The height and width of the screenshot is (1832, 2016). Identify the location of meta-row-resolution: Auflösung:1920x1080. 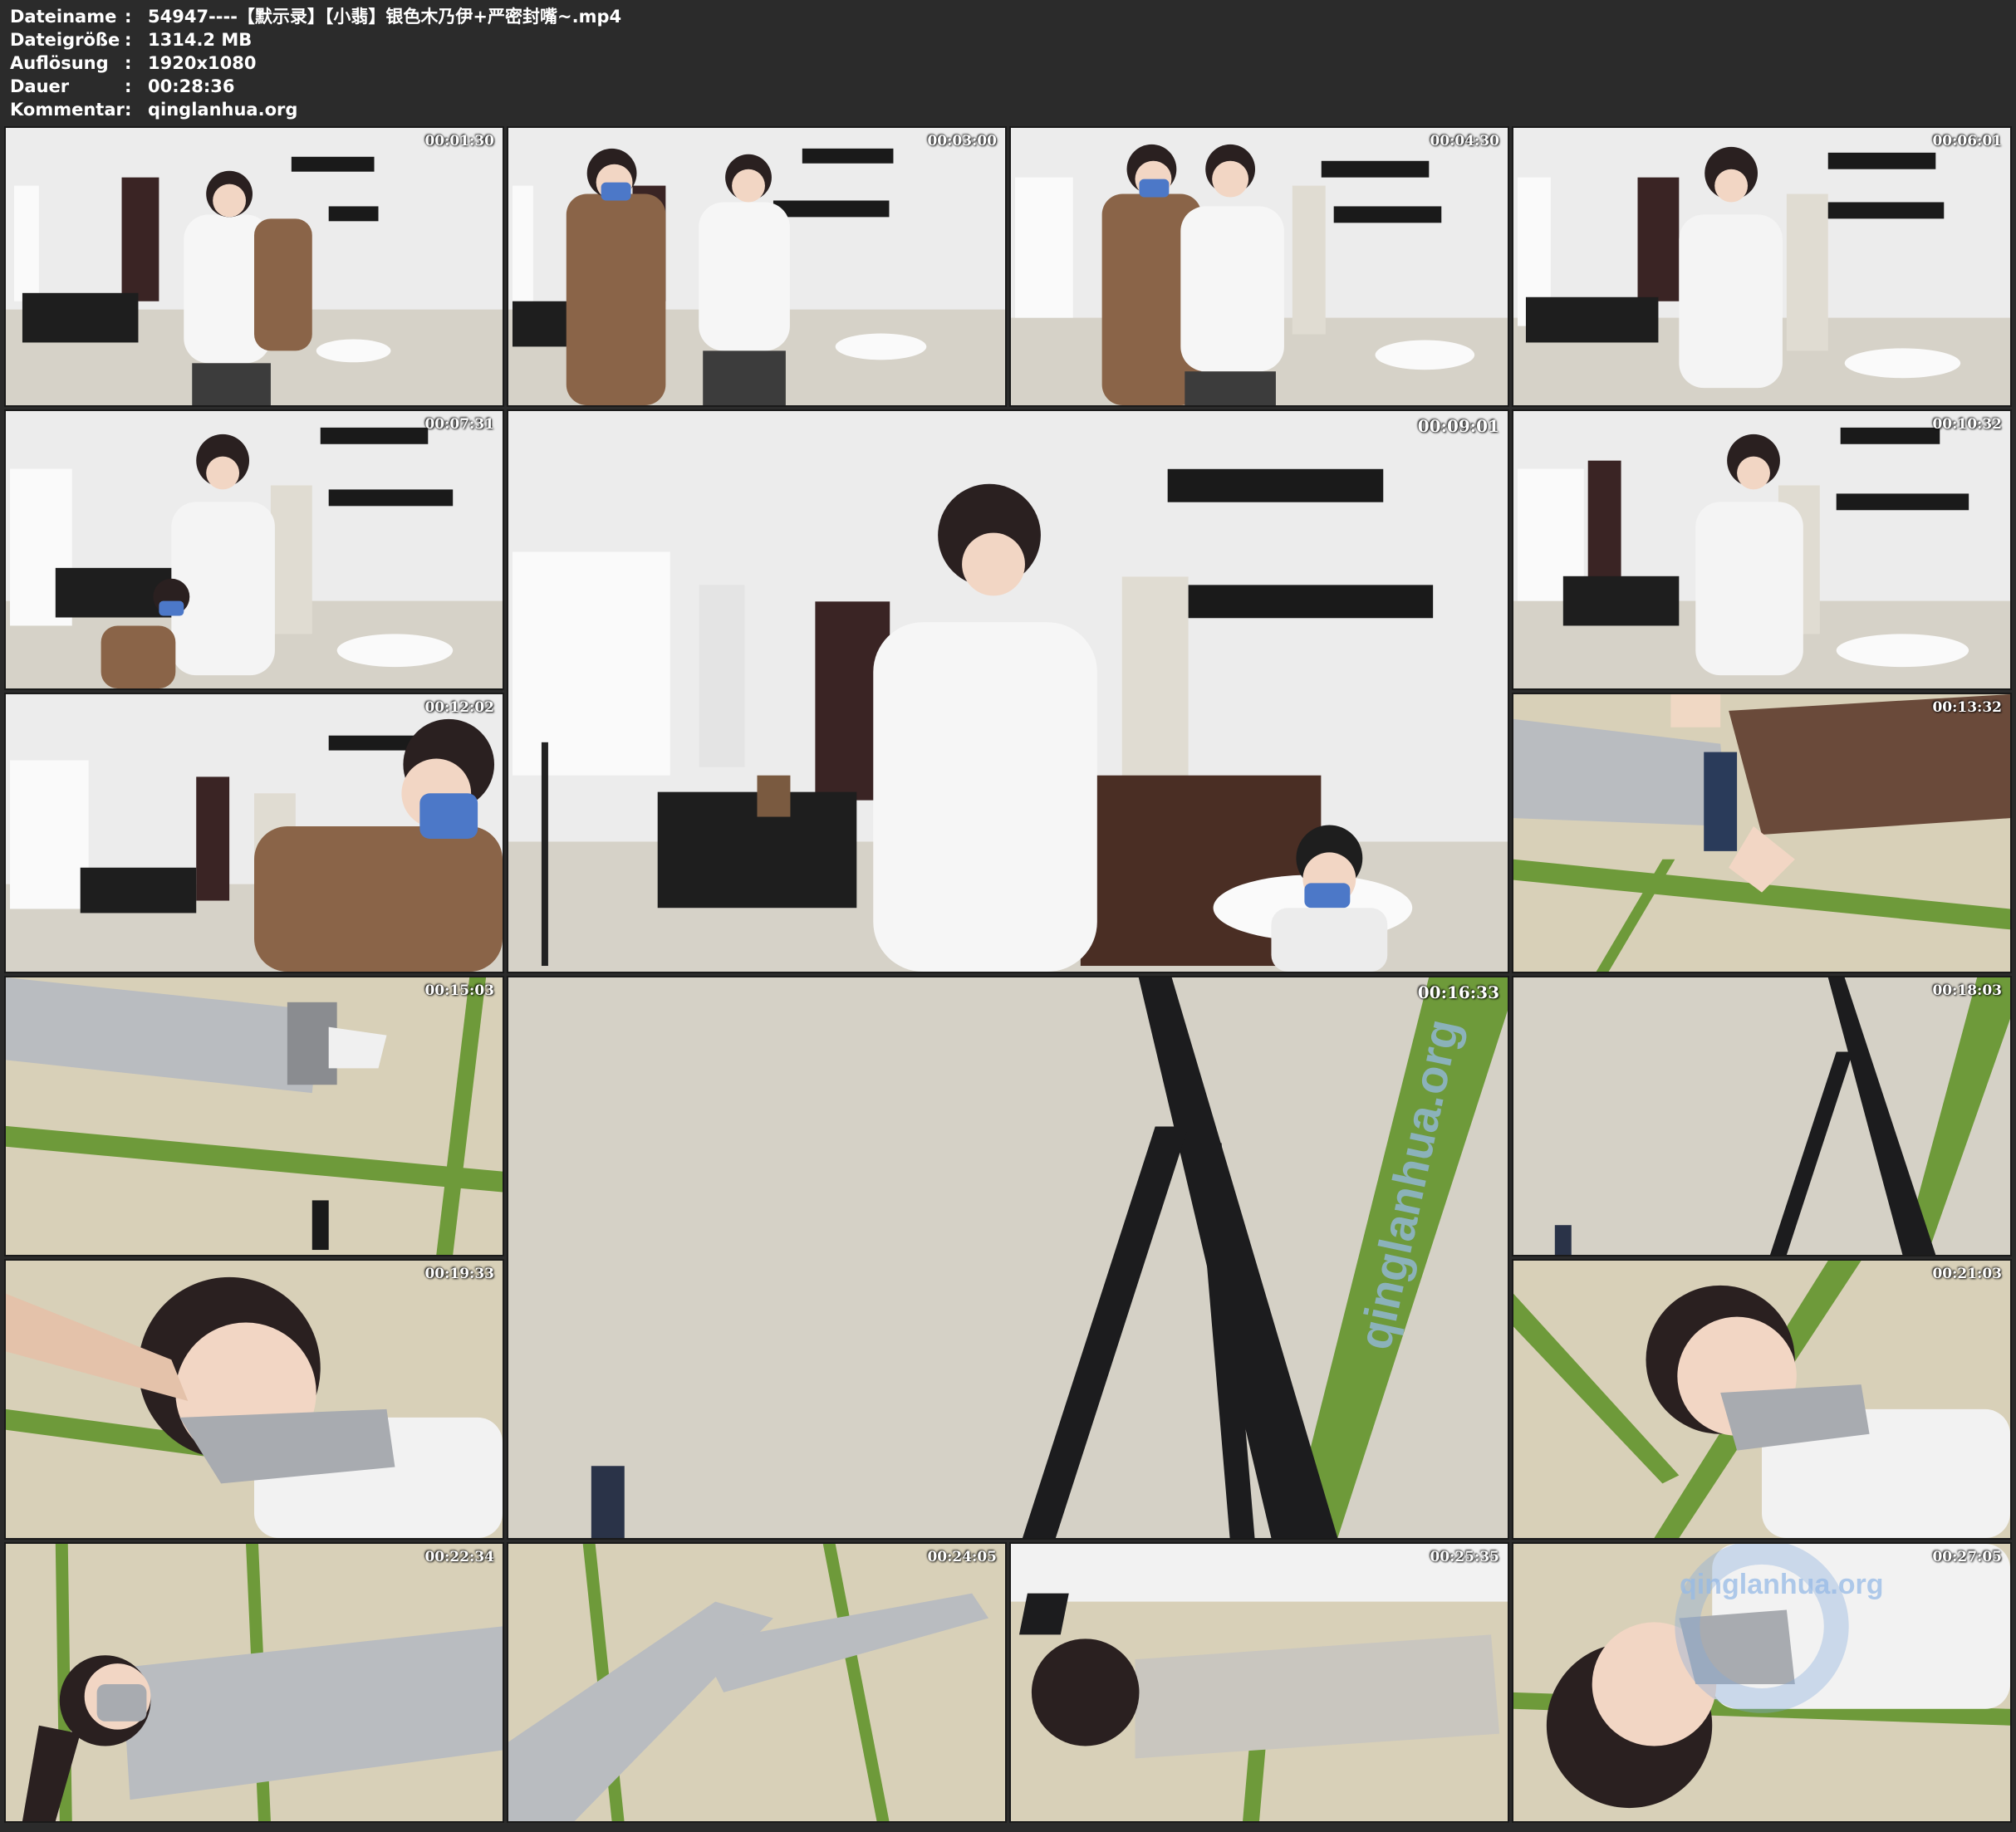
(133, 63).